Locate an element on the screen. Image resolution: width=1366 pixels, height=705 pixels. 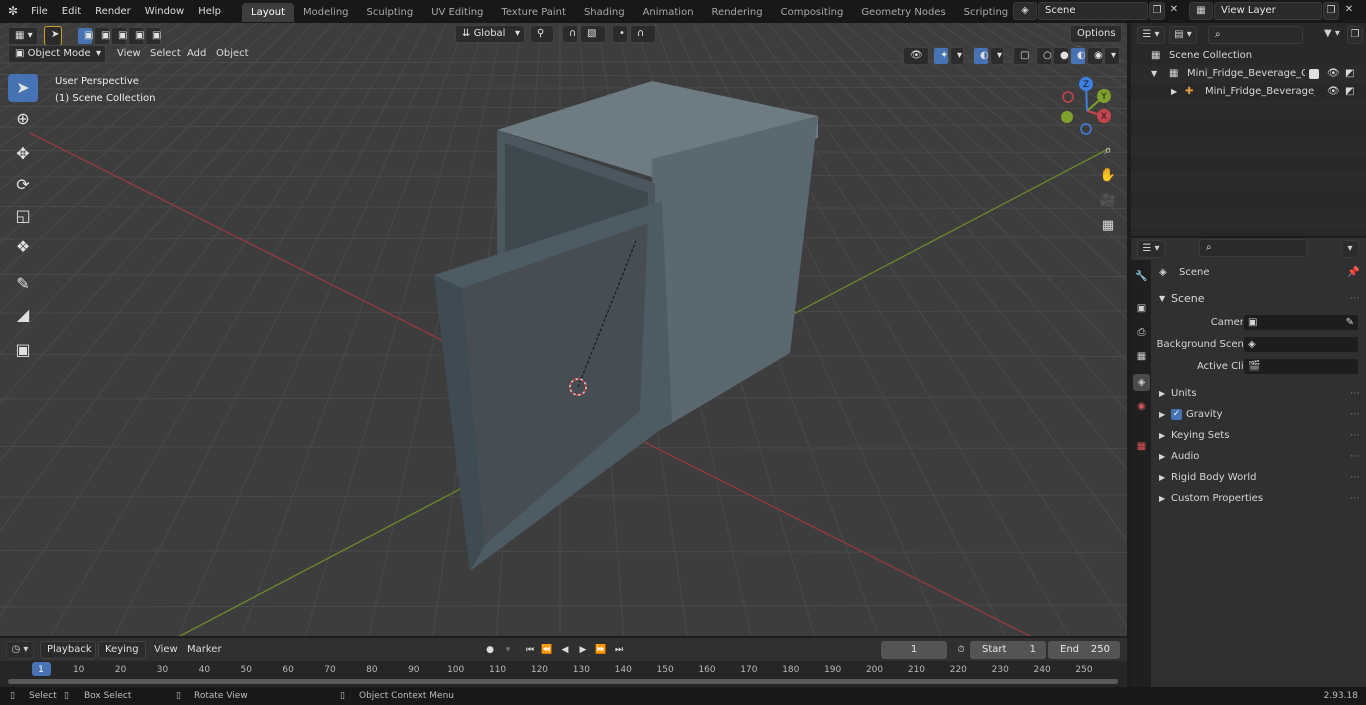
scene-selector-icon: ◈ is located at coordinates (1025, 11).